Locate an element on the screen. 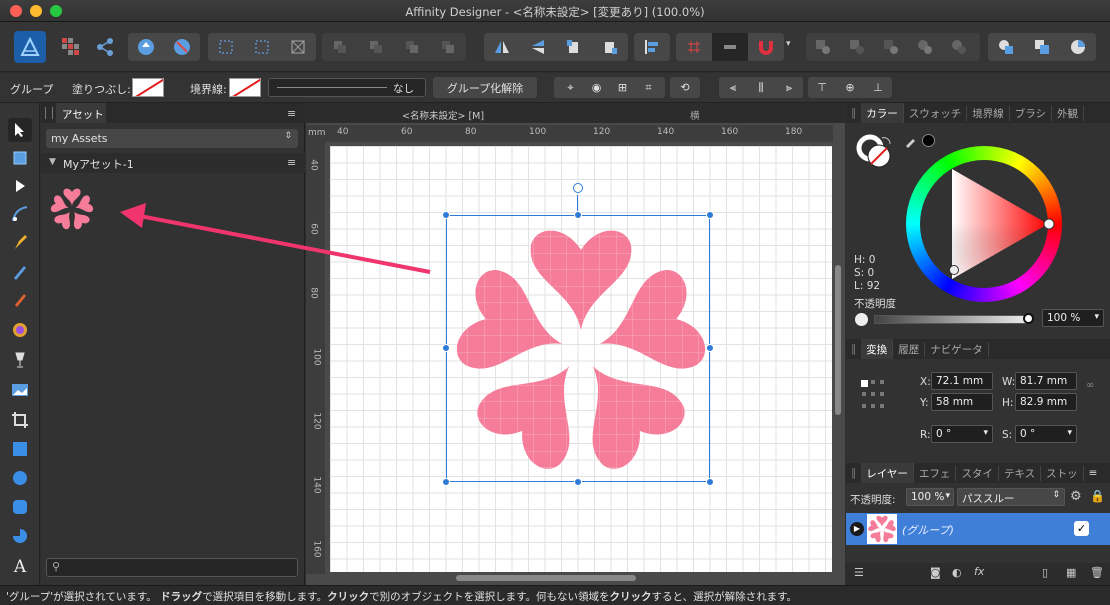 This screenshot has width=1110, height=605. arrange-front-icon is located at coordinates (448, 47).